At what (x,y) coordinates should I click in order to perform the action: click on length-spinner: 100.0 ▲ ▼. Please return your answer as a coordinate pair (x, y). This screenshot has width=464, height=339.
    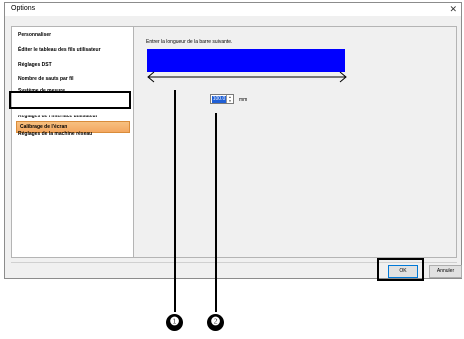
    Looking at the image, I should click on (222, 99).